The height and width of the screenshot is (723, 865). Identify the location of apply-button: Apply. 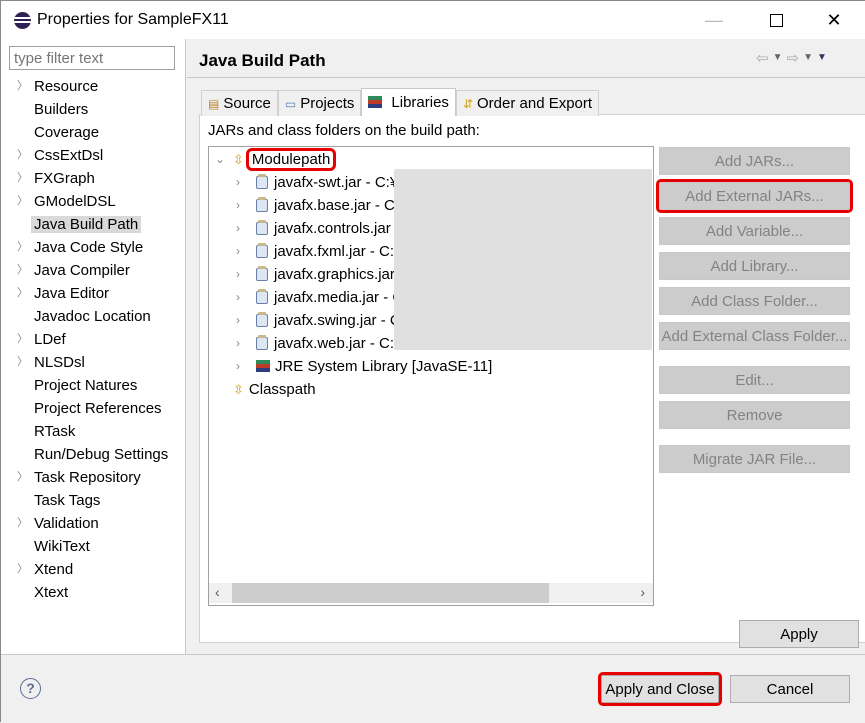
(799, 634).